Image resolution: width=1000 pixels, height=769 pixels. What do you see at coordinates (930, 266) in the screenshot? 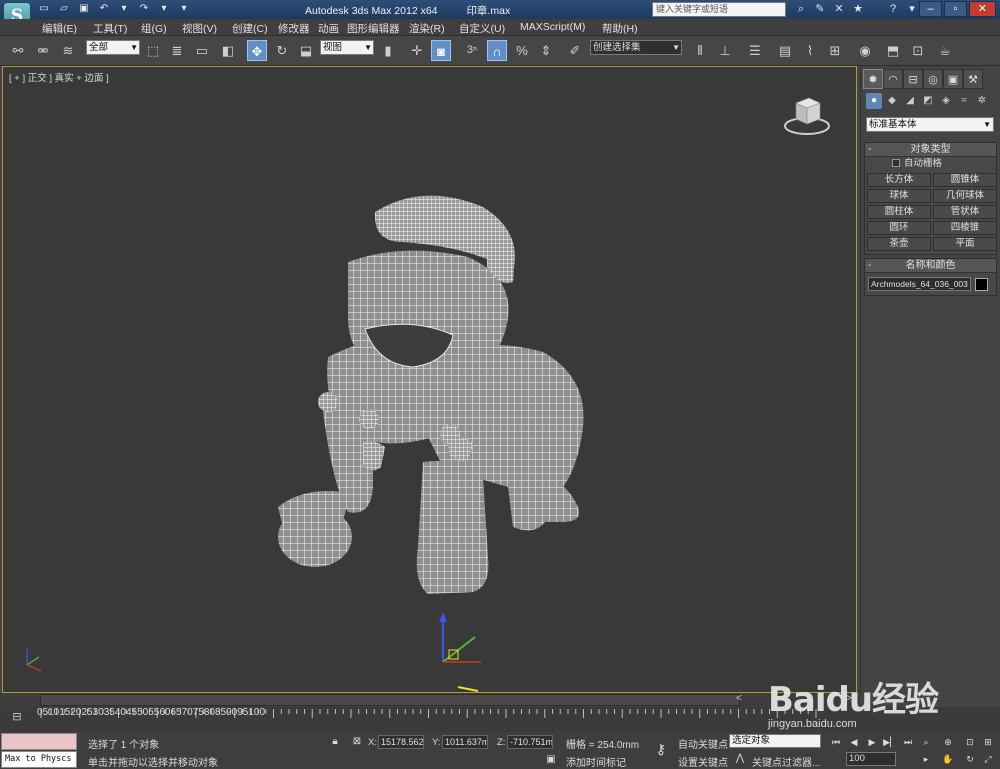
I see `name-color-header: - 名称和颜色` at bounding box center [930, 266].